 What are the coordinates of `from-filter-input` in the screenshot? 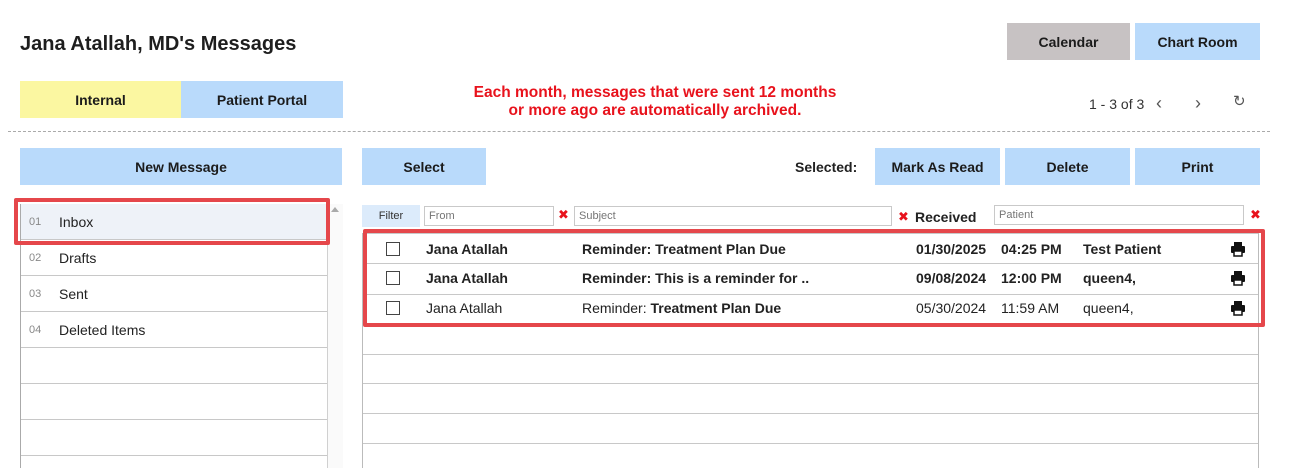 It's located at (489, 216).